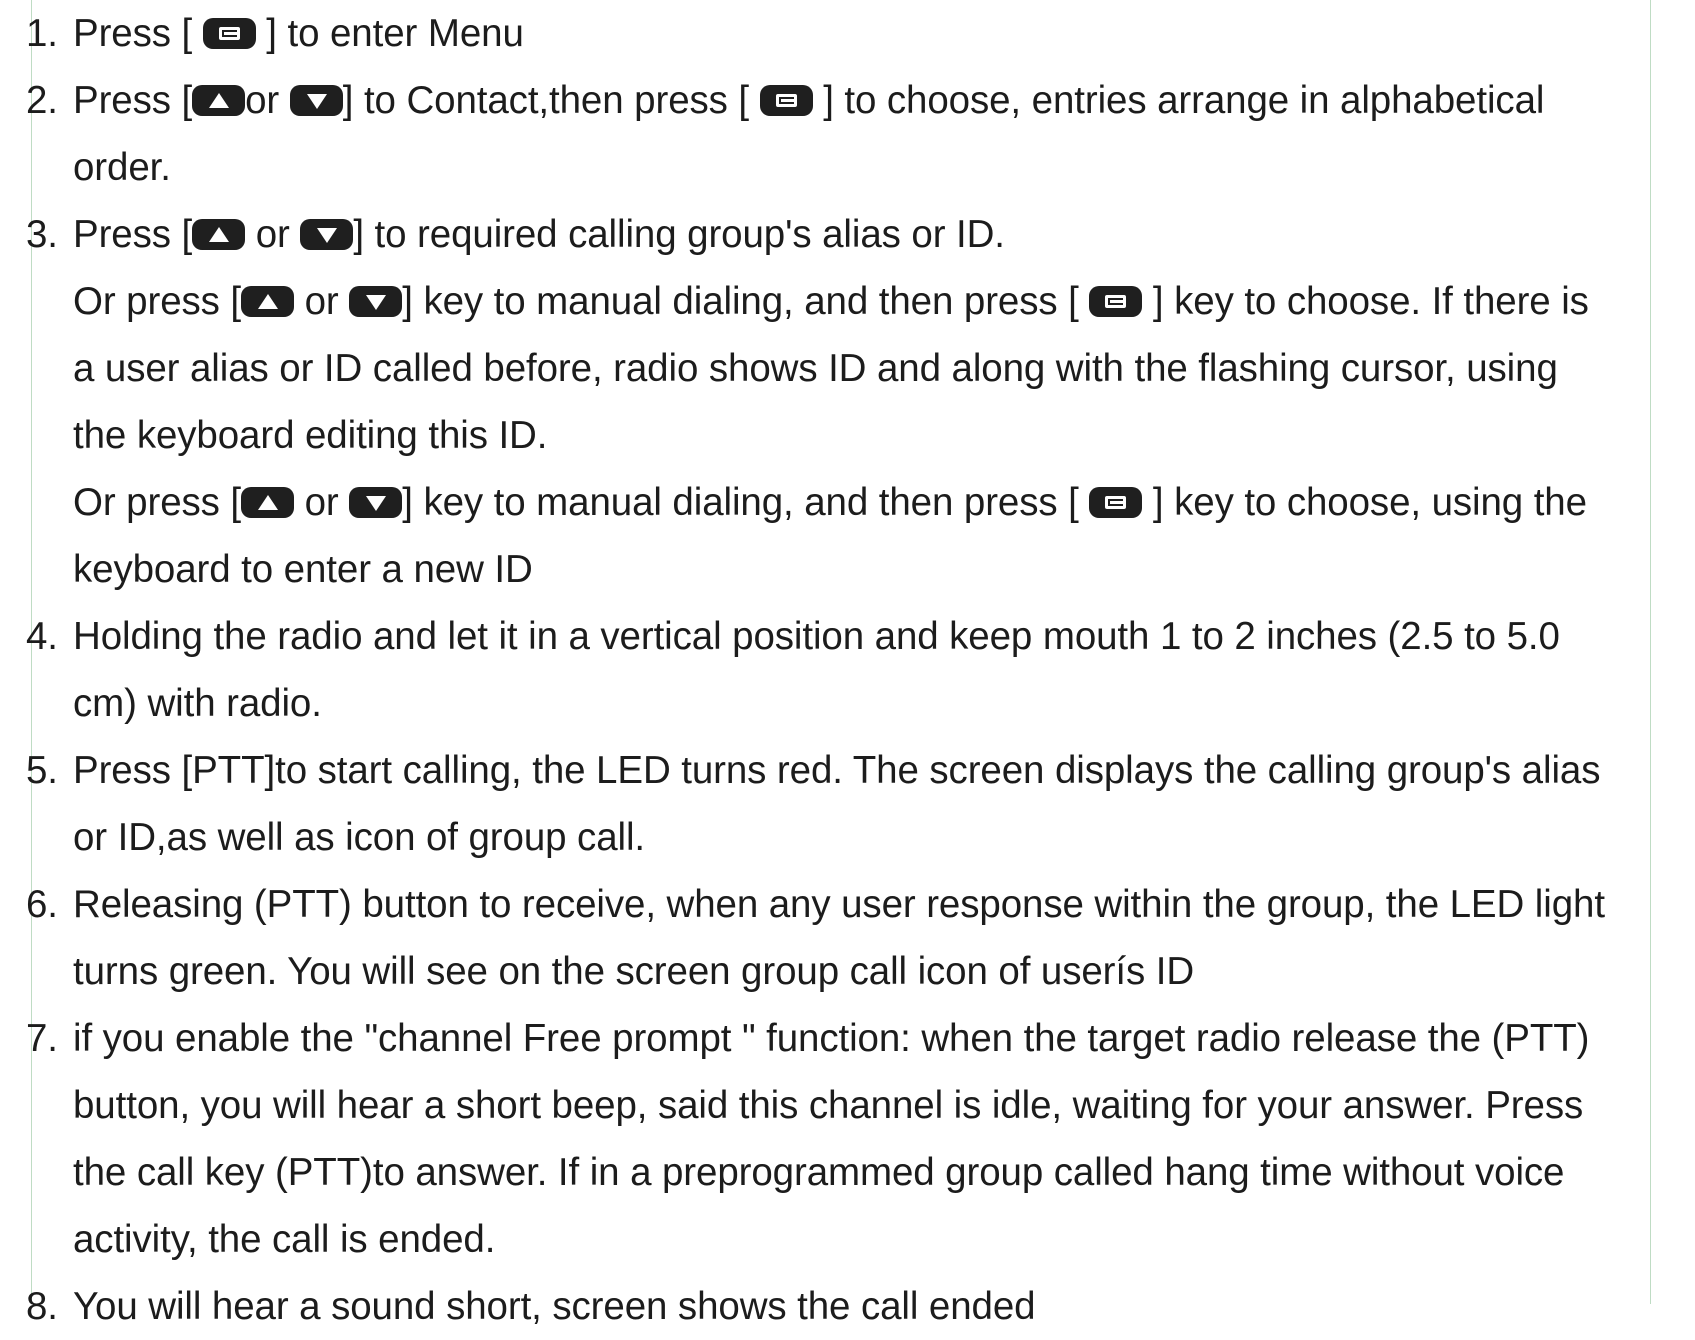 Image resolution: width=1695 pixels, height=1340 pixels. What do you see at coordinates (42, 234) in the screenshot?
I see `step-number: 3.` at bounding box center [42, 234].